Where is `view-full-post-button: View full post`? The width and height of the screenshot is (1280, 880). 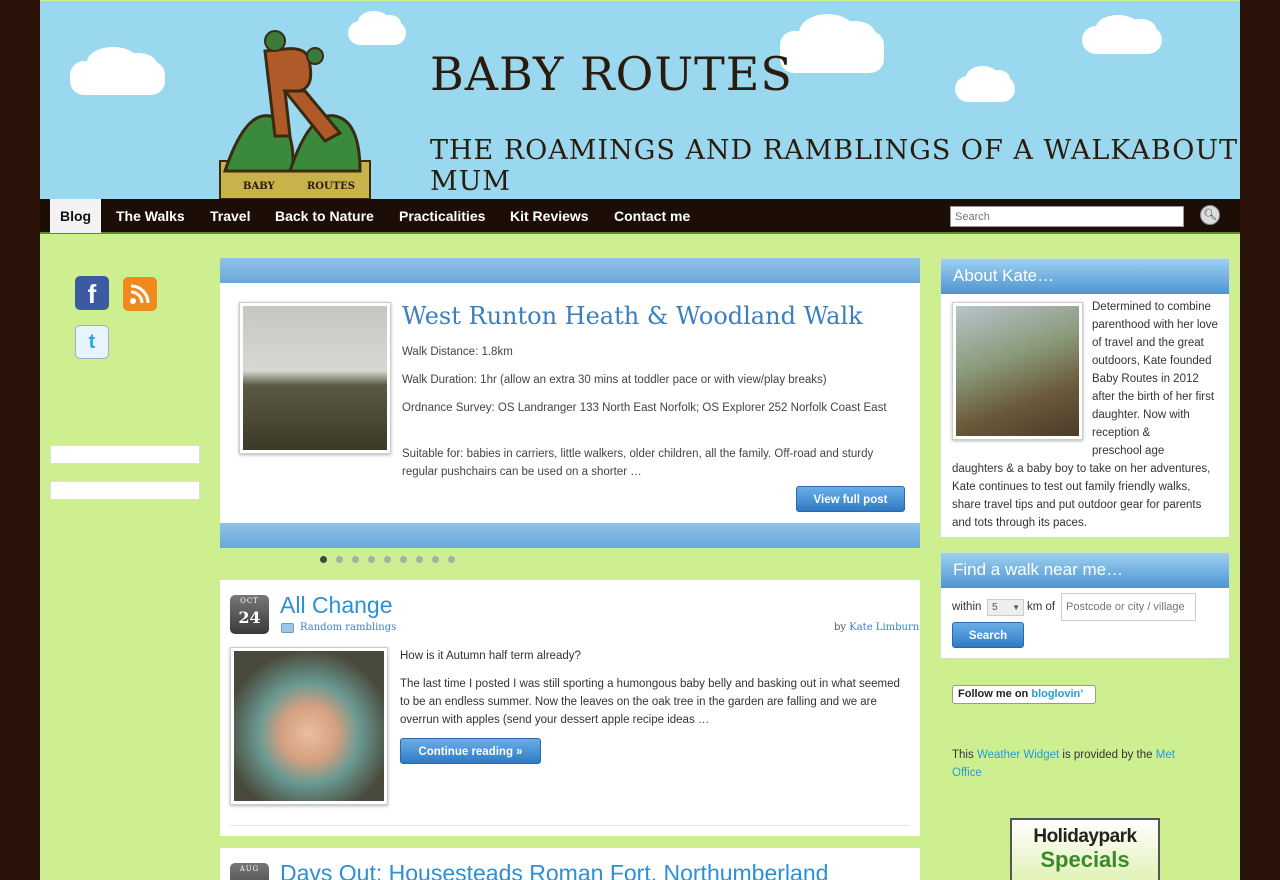 view-full-post-button: View full post is located at coordinates (850, 499).